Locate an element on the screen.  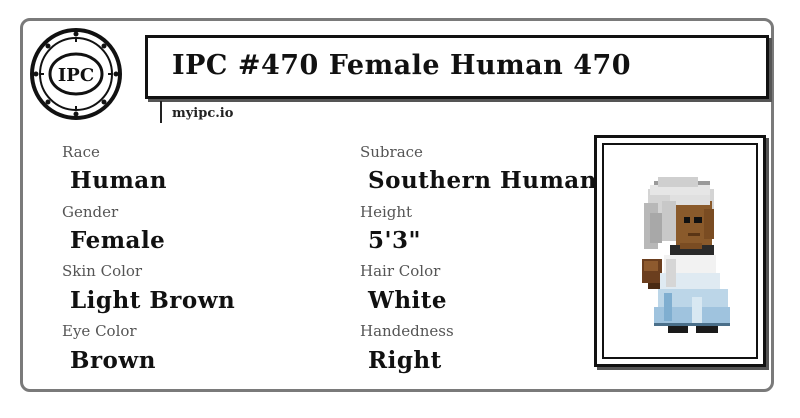
ipc-coin-logo-icon: IPC is located at coordinates (76, 74).